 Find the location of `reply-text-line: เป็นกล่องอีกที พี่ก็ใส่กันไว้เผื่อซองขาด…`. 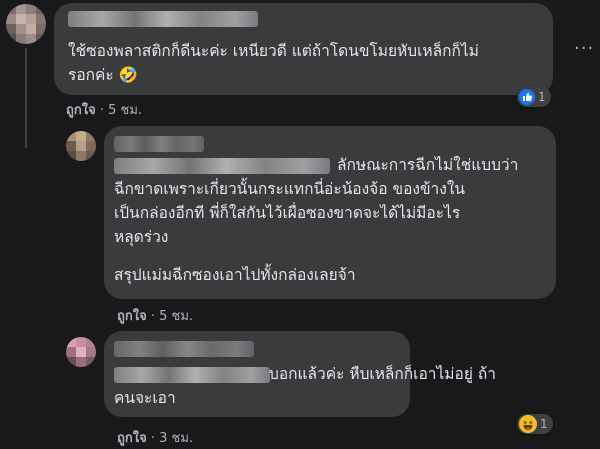

reply-text-line: เป็นกล่องอีกที พี่ก็ใส่กันไว้เผื่อซองขาด… is located at coordinates (287, 213).